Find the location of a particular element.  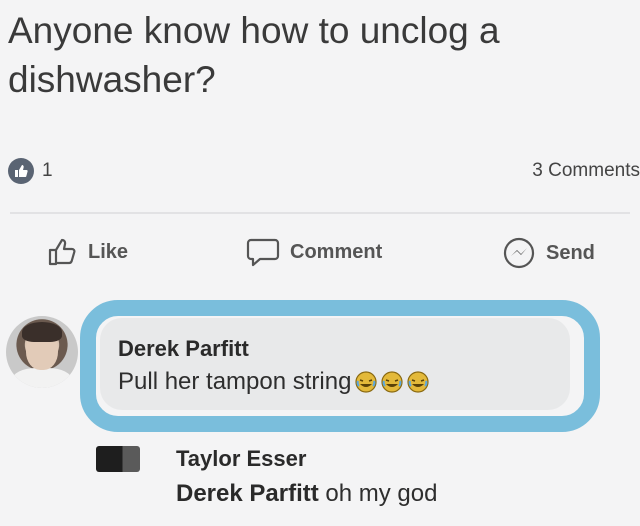

comment-author: Derek Parfitt is located at coordinates (183, 349).